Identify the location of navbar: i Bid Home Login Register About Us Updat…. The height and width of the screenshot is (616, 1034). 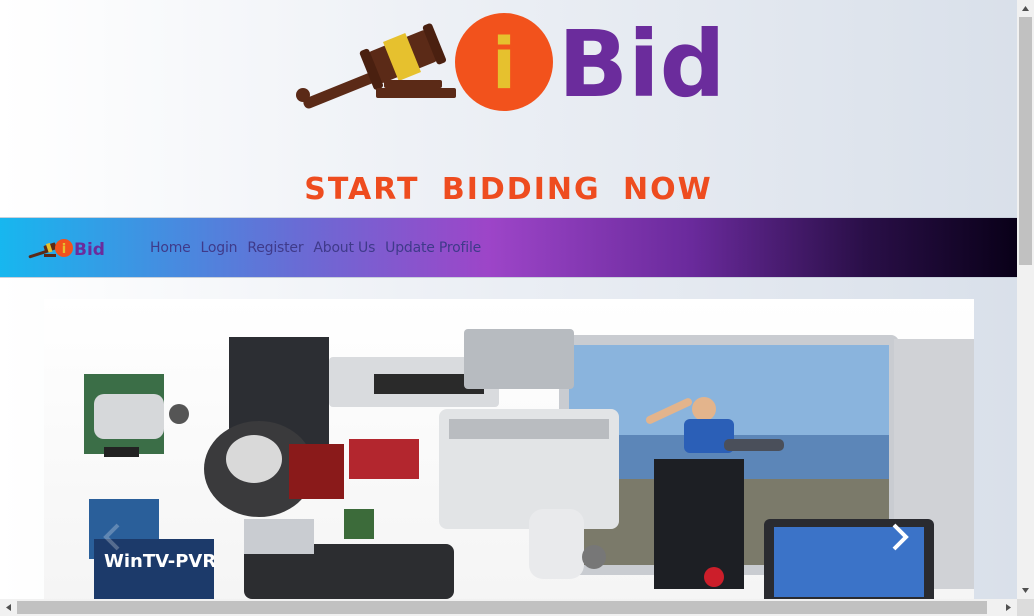
(508, 247).